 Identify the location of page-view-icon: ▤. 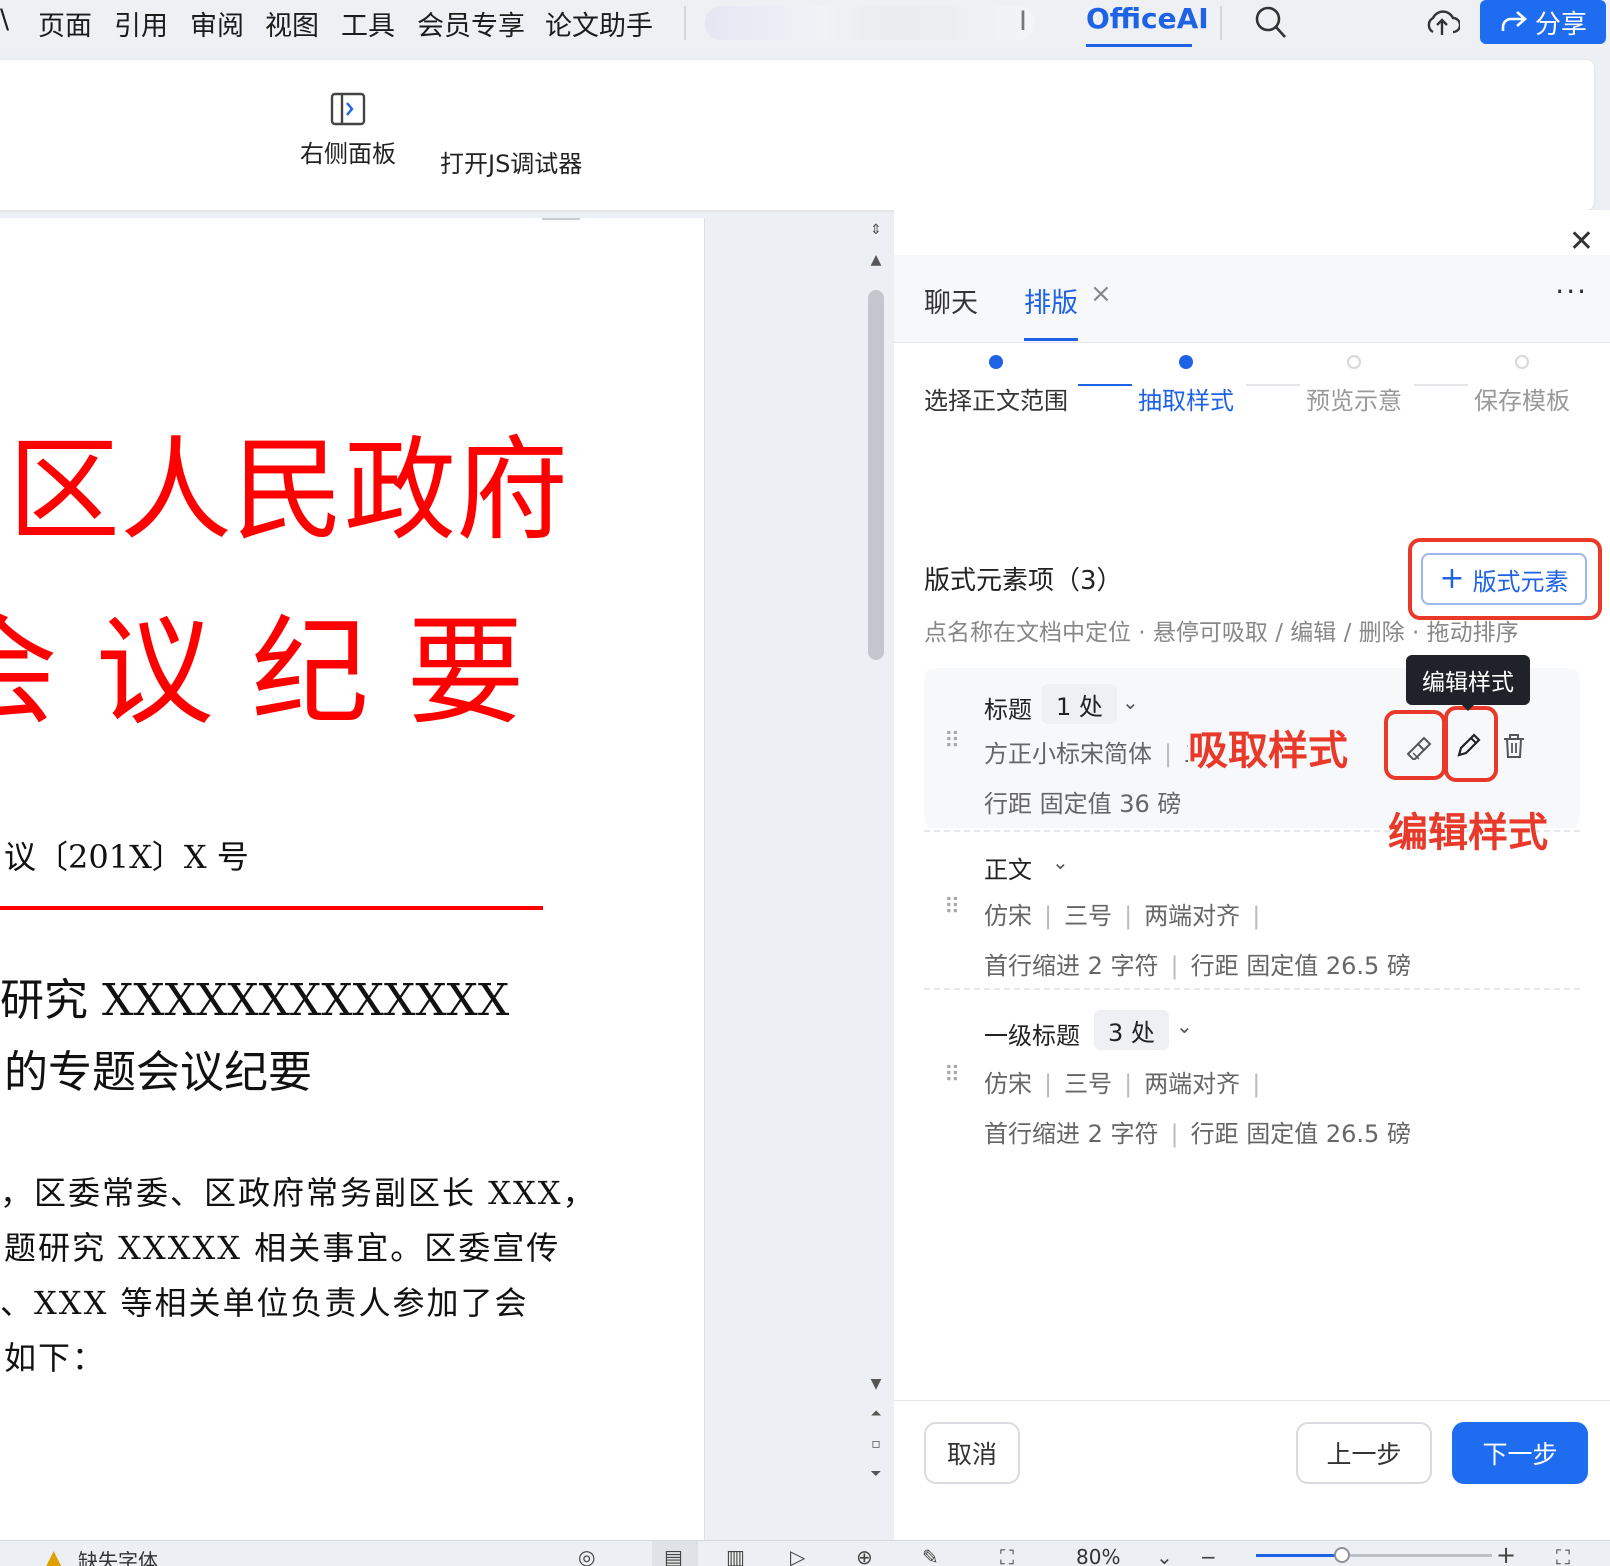
(673, 1555).